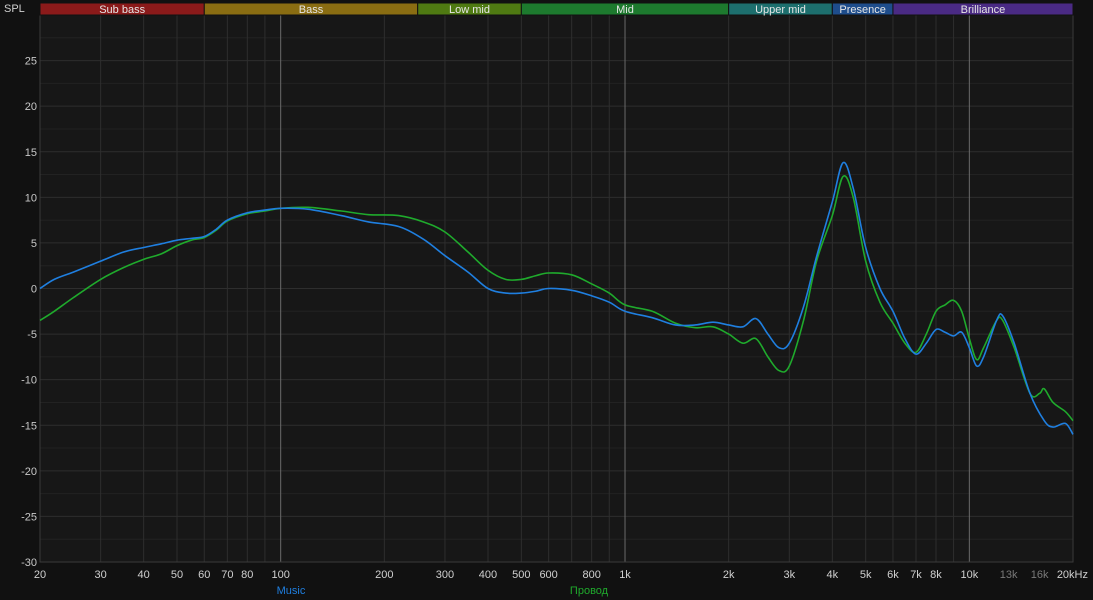 This screenshot has height=600, width=1093. I want to click on x-tick-label: 3k, so click(789, 575).